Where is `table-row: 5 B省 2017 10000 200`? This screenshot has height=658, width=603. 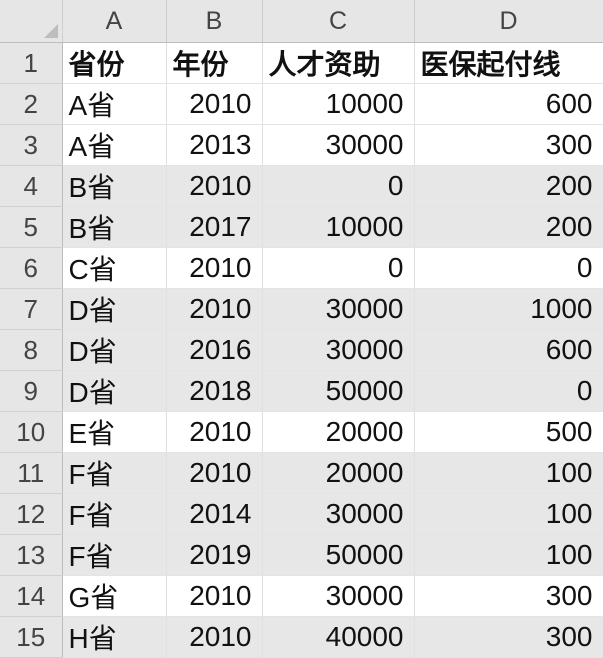
table-row: 5 B省 2017 10000 200 is located at coordinates (301, 227).